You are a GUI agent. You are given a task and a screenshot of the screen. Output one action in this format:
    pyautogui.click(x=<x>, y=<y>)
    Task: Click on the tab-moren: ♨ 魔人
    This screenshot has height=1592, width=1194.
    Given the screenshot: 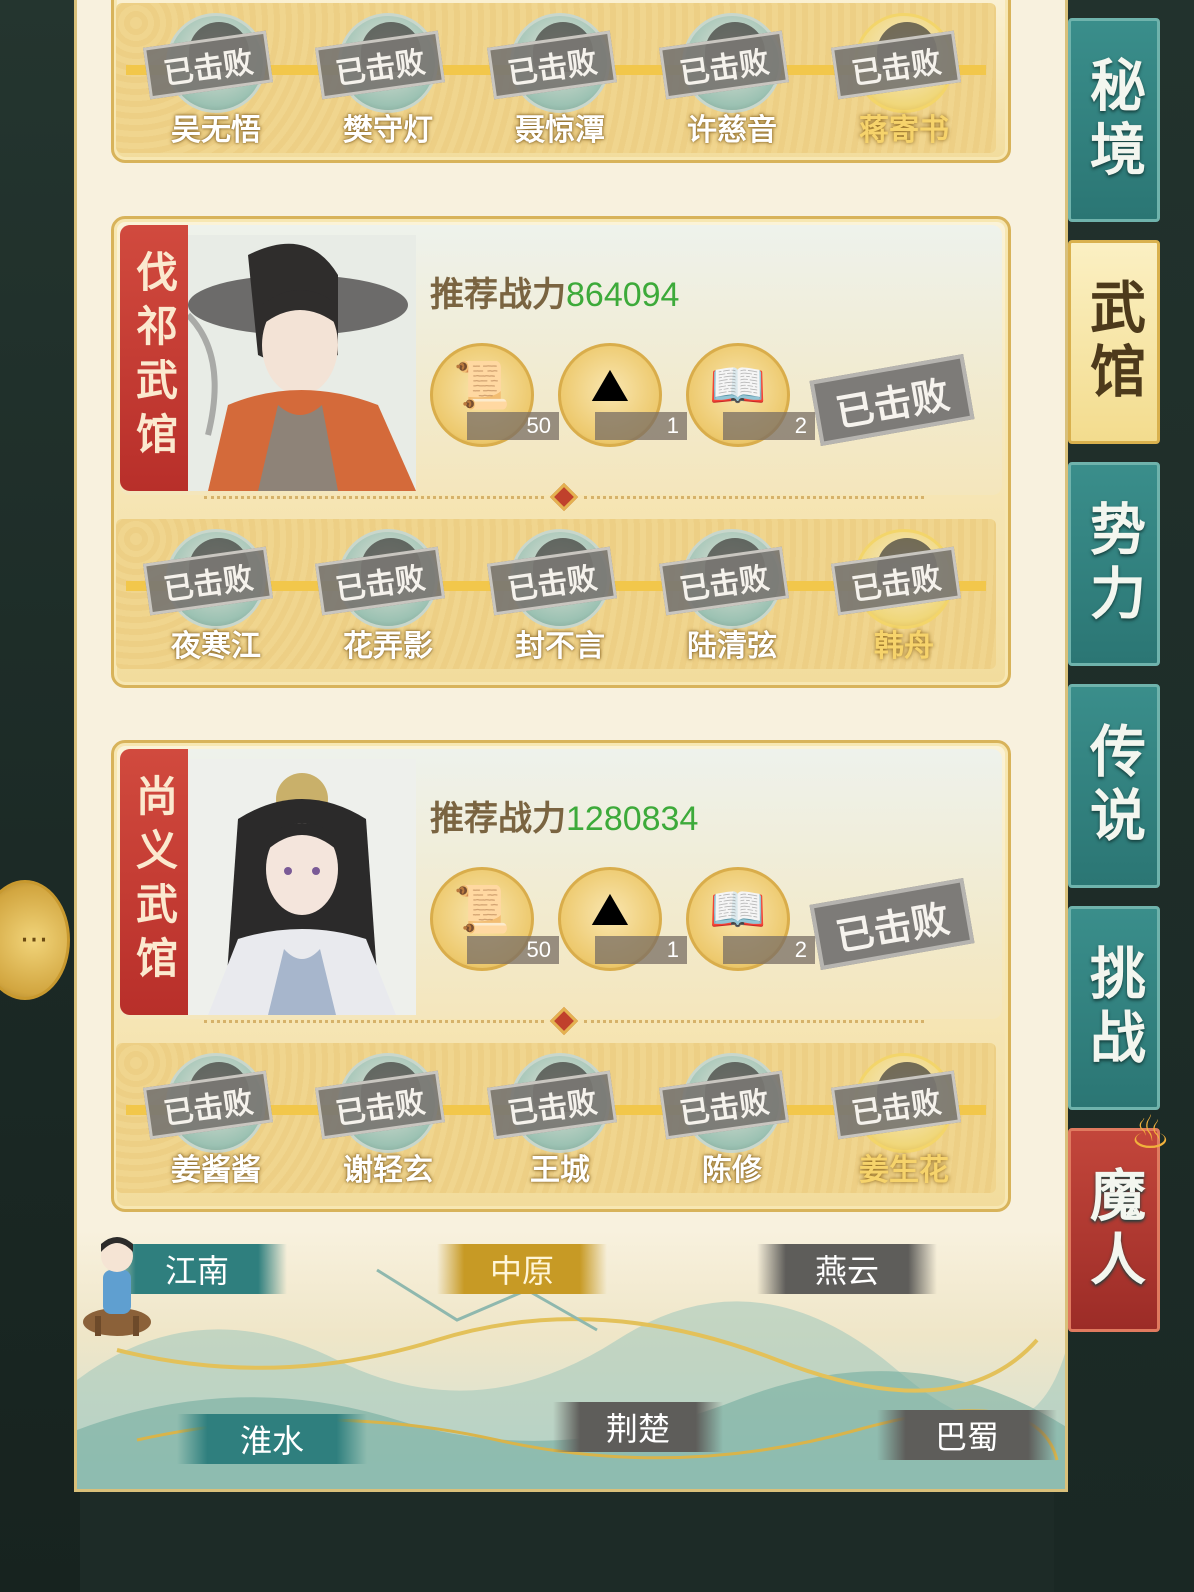 What is the action you would take?
    pyautogui.click(x=1119, y=1218)
    